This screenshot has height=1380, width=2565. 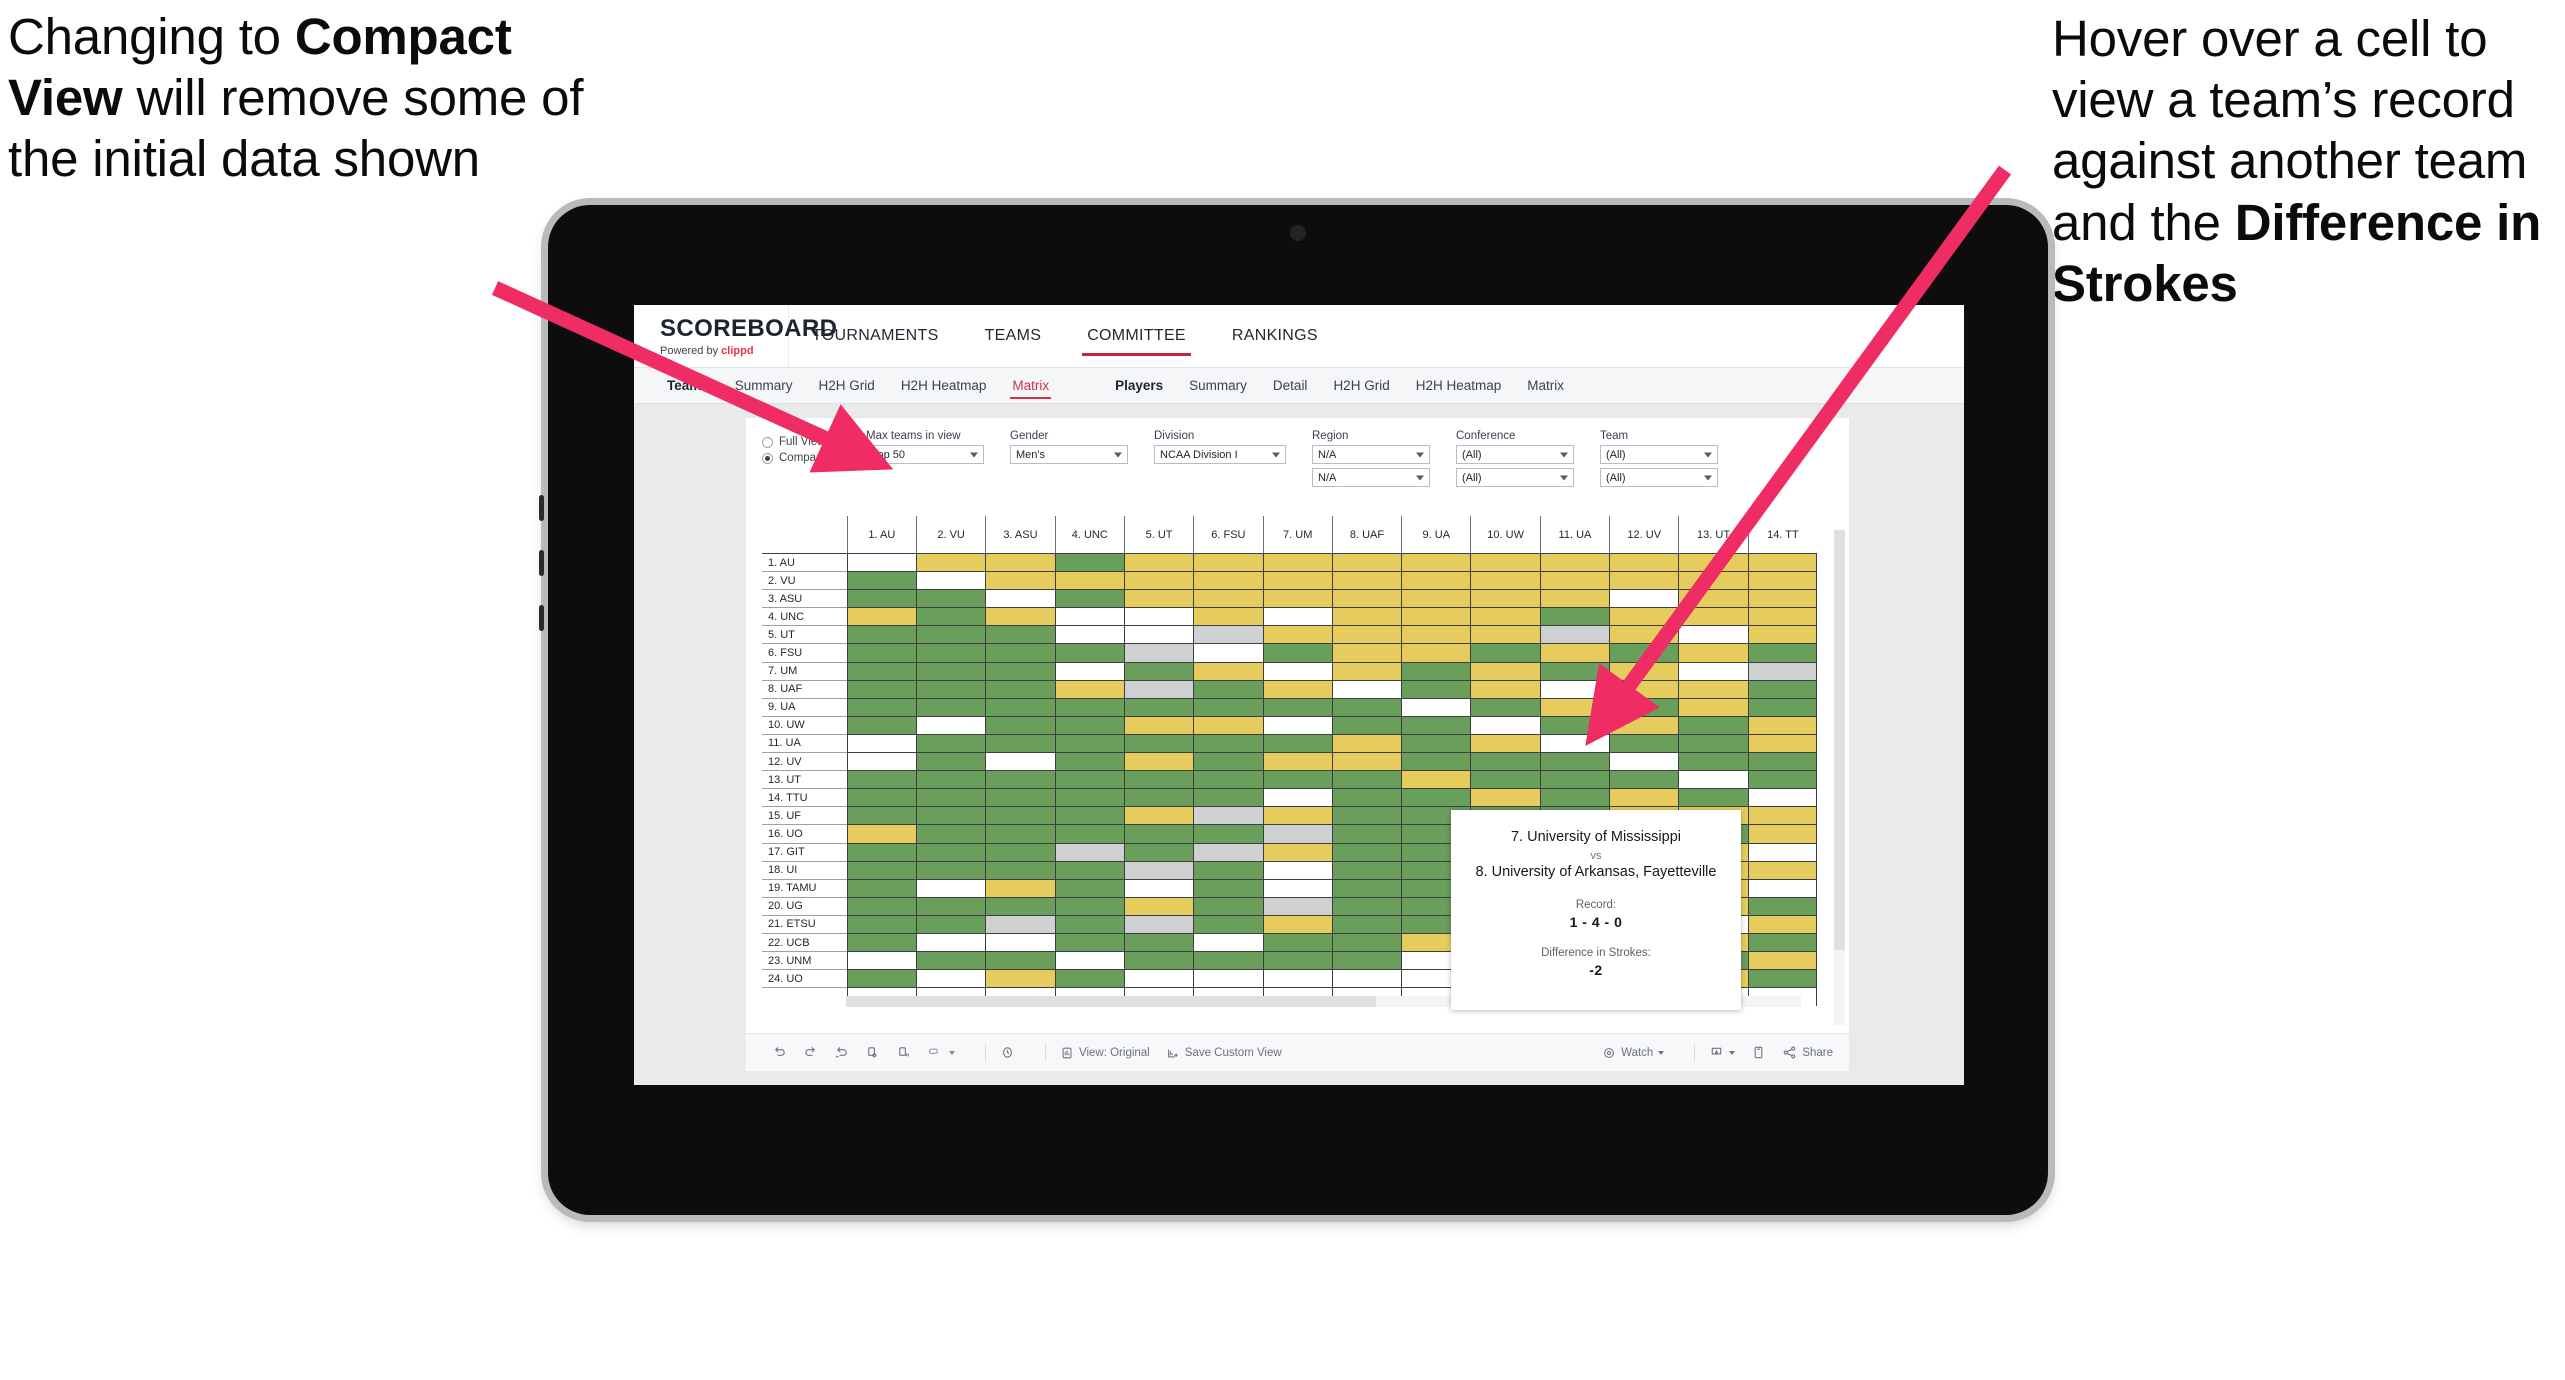 What do you see at coordinates (1515, 454) in the screenshot?
I see `filter-conference-select-1: (All)` at bounding box center [1515, 454].